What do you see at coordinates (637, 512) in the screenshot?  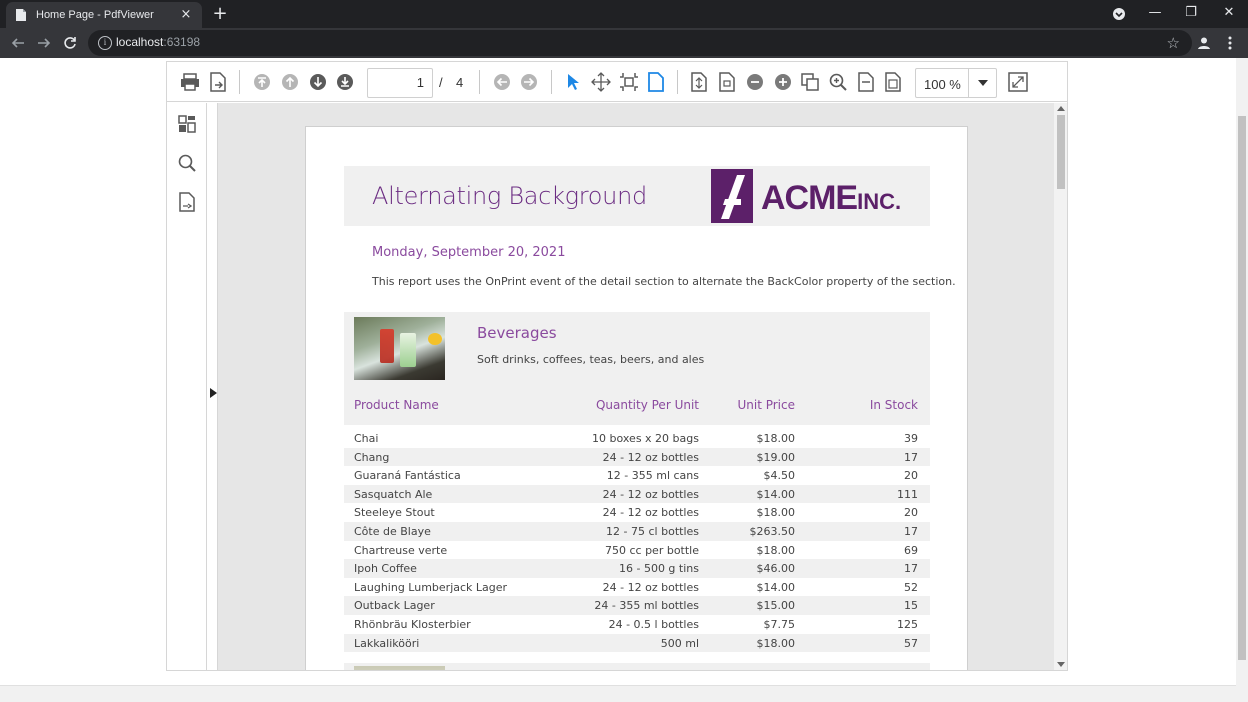 I see `table-row: Steeleye Stout 24 - 12 oz bottles $18.00 20` at bounding box center [637, 512].